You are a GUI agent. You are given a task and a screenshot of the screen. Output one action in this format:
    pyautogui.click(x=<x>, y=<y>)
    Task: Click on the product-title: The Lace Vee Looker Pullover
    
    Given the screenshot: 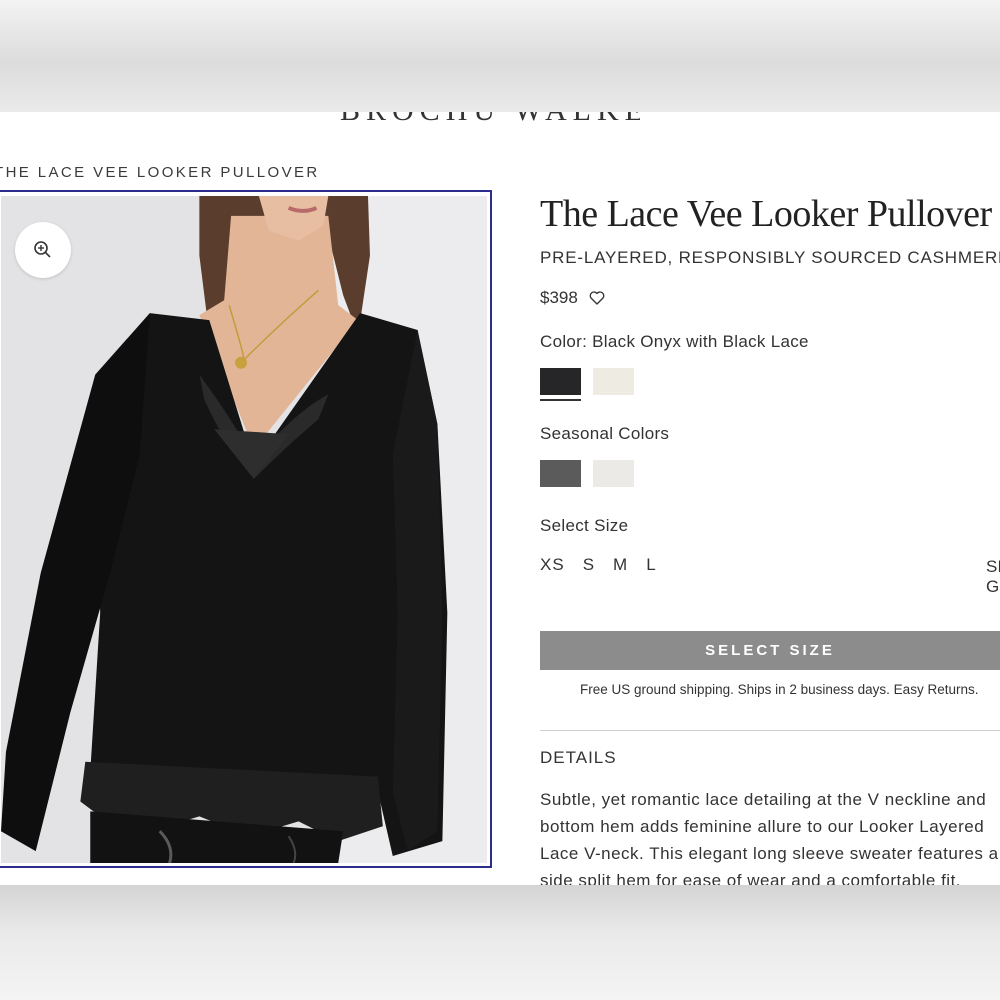 What is the action you would take?
    pyautogui.click(x=766, y=214)
    